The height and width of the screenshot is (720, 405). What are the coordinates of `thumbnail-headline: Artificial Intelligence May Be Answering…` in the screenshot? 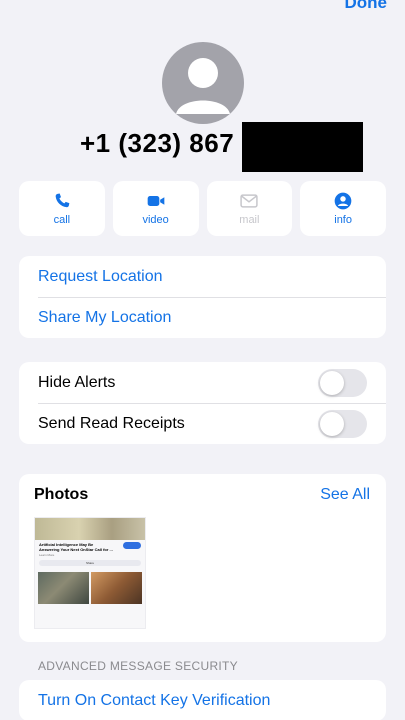 It's located at (76, 547).